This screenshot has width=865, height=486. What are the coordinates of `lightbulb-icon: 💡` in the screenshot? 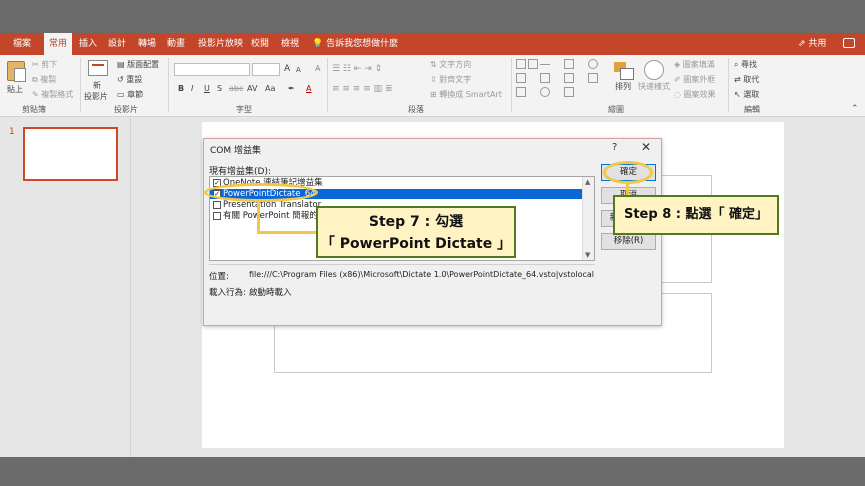 It's located at (318, 44).